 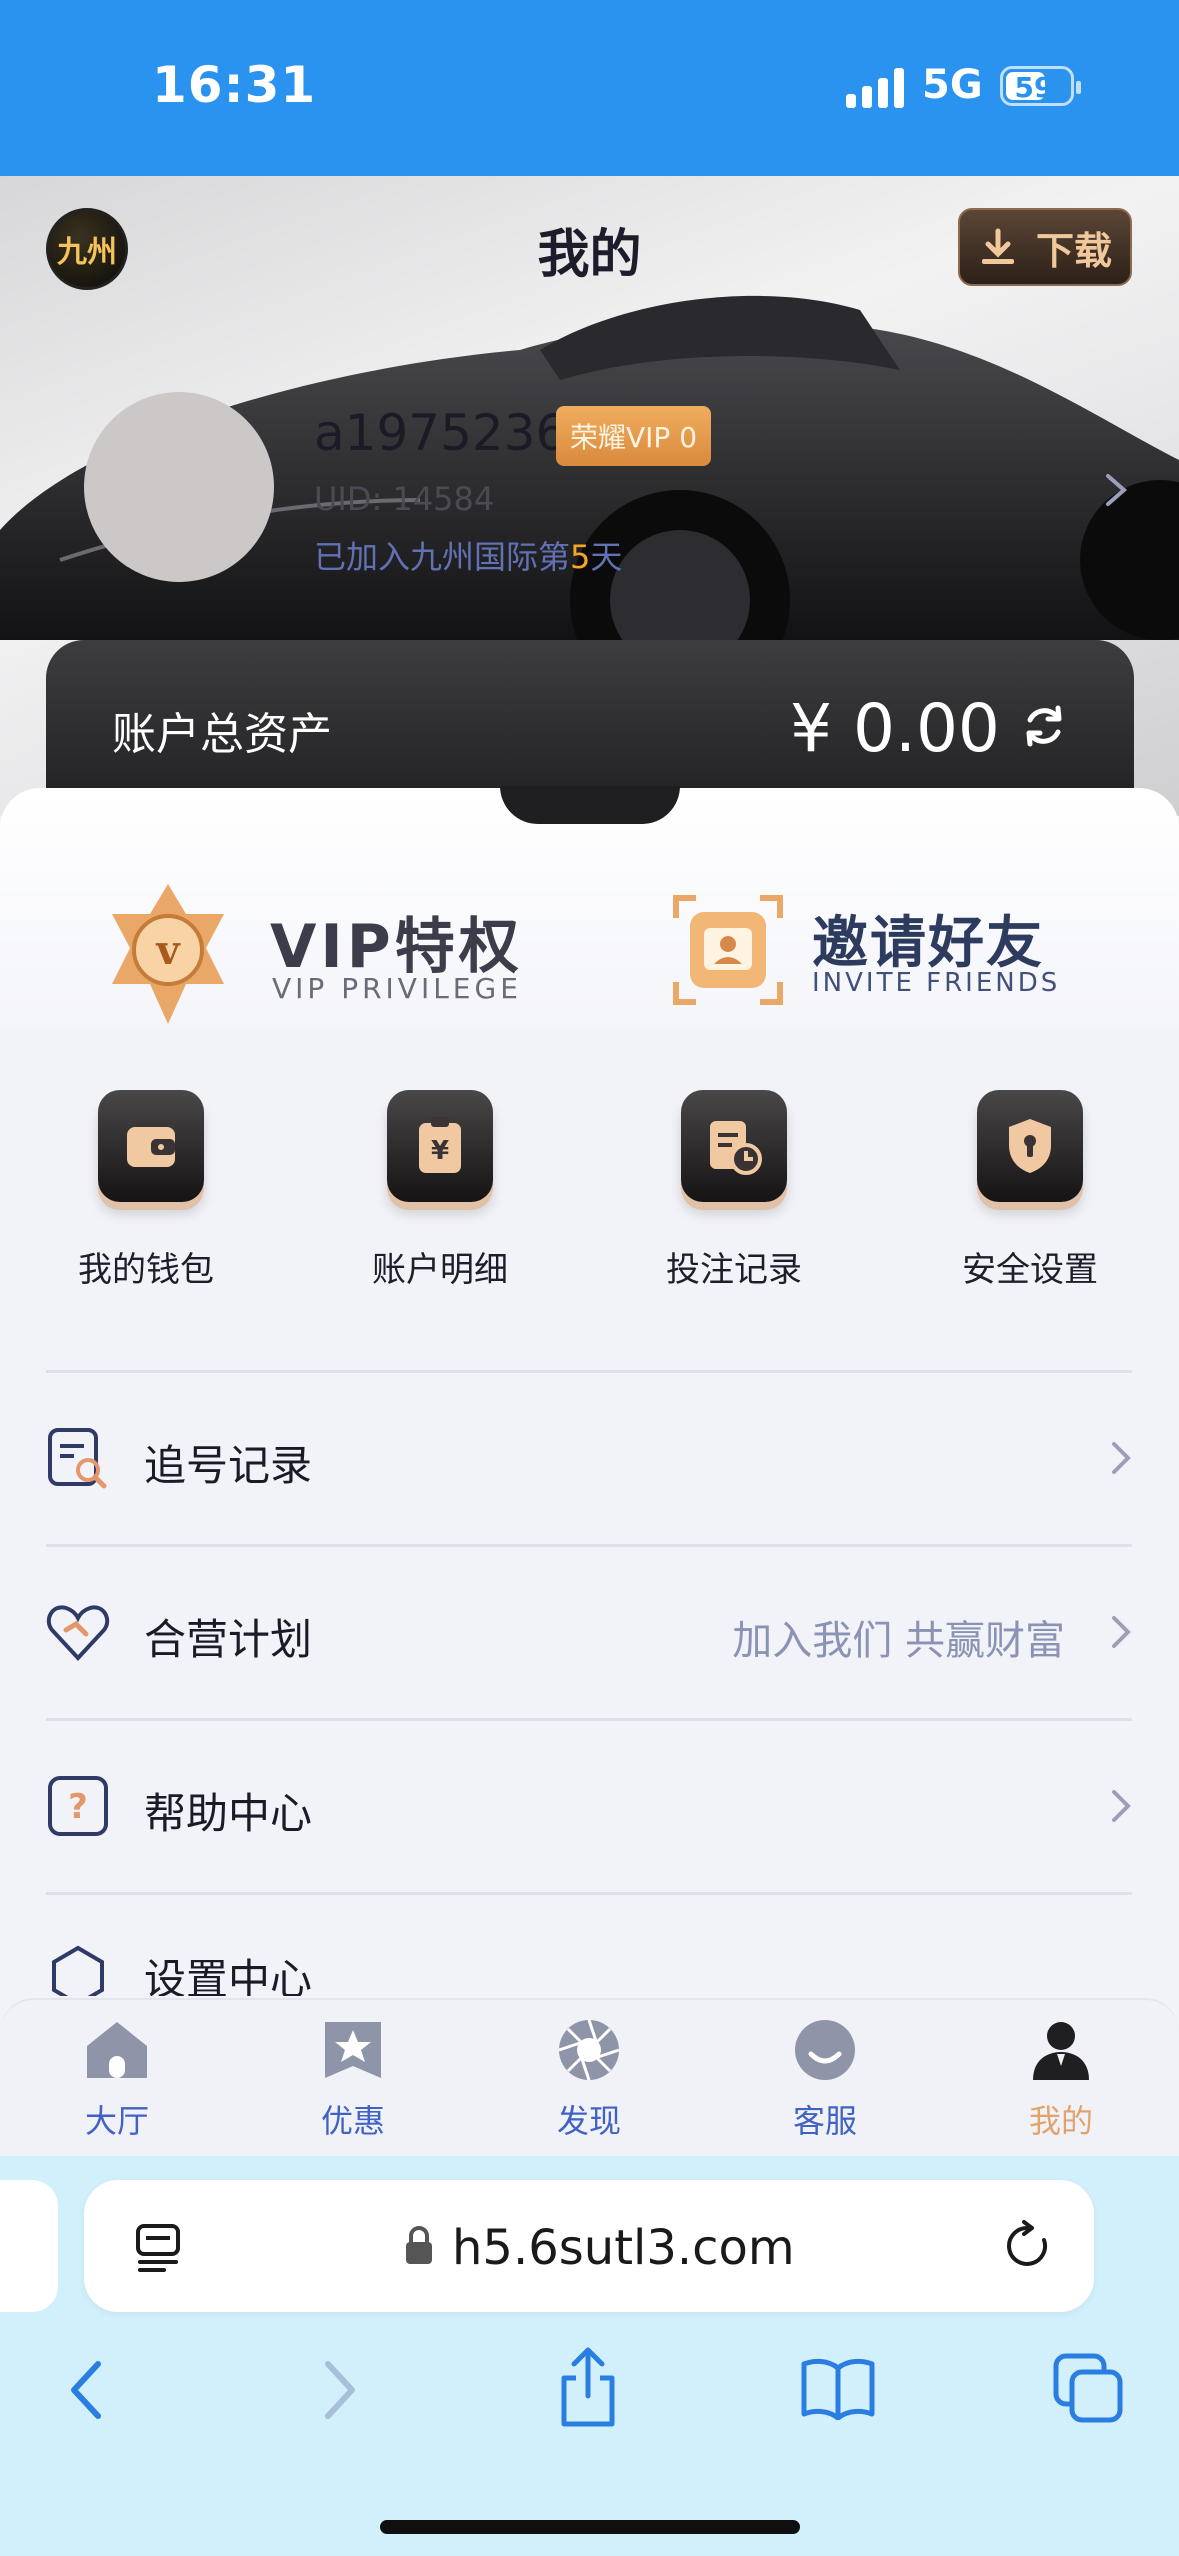 I want to click on quick-action-bet-records: 投注记录, so click(x=734, y=1189).